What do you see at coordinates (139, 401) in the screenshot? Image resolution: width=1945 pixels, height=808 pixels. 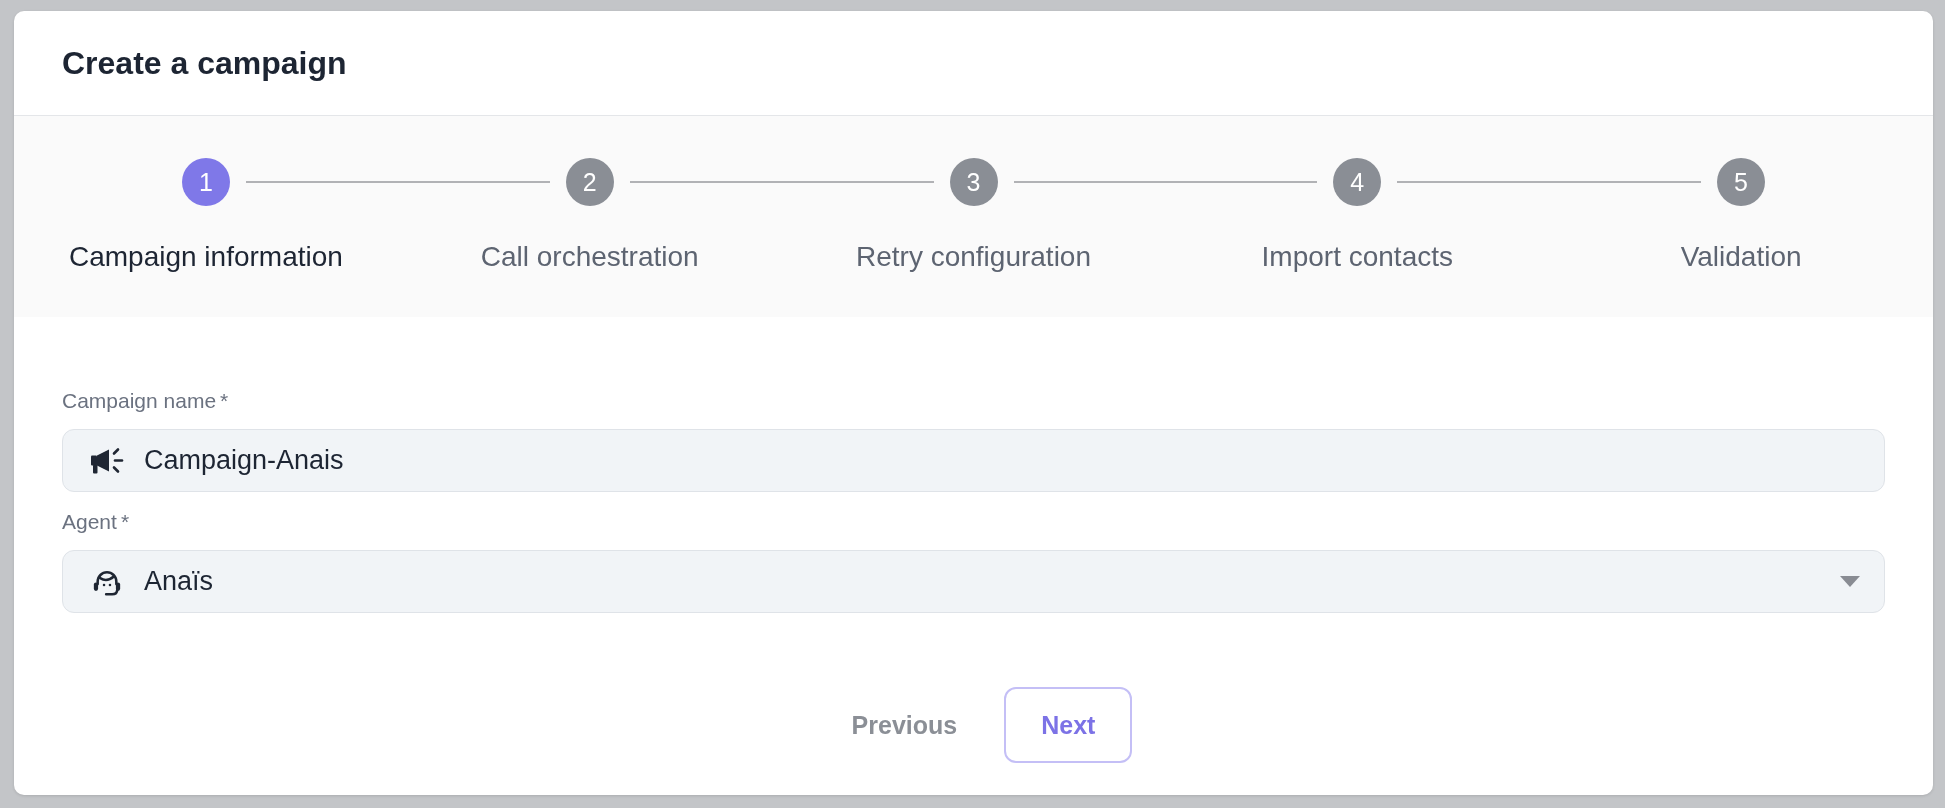 I see `field-label: Campaign name` at bounding box center [139, 401].